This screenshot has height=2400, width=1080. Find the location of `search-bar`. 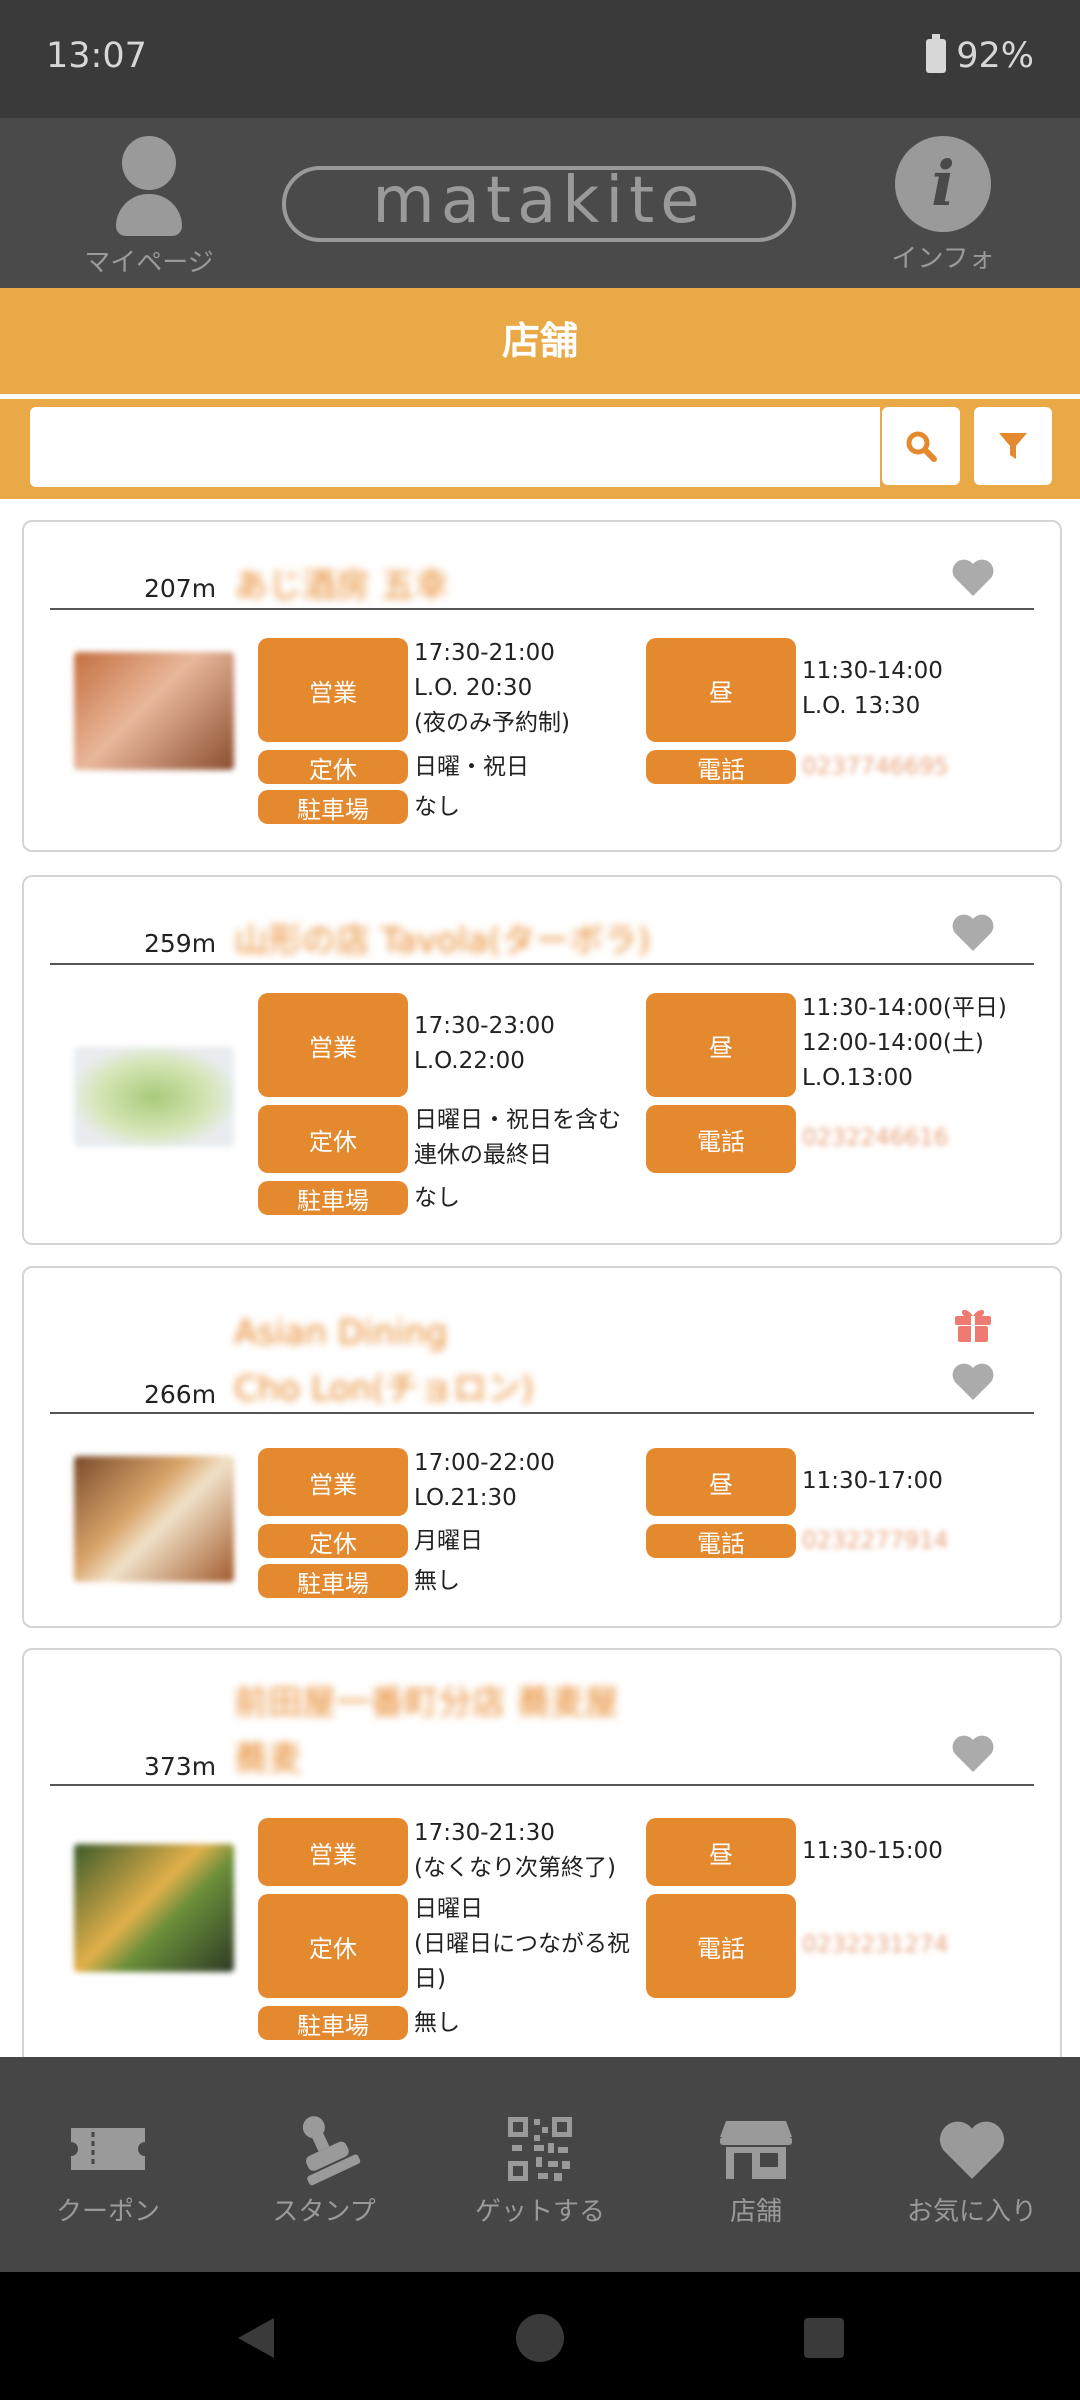

search-bar is located at coordinates (540, 449).